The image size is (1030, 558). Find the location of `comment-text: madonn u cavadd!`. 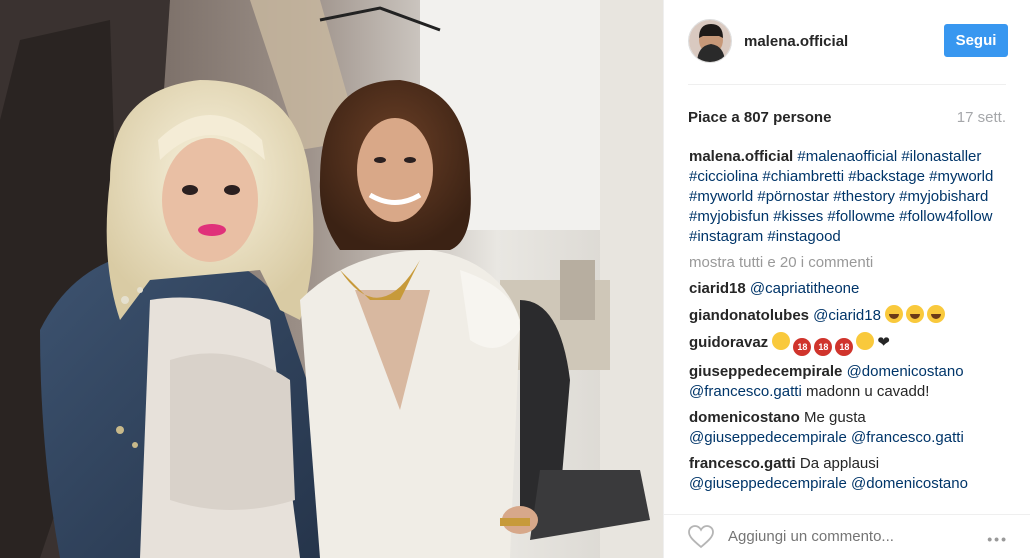

comment-text: madonn u cavadd! is located at coordinates (867, 391).